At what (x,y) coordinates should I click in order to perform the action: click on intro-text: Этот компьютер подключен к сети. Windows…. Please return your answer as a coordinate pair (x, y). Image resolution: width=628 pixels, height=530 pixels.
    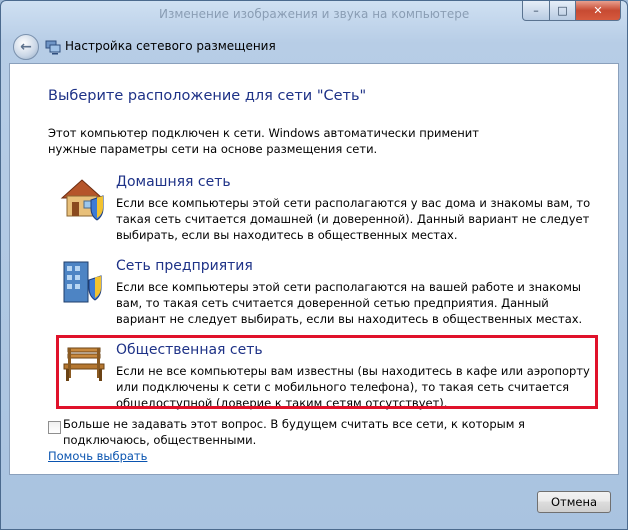
    Looking at the image, I should click on (263, 141).